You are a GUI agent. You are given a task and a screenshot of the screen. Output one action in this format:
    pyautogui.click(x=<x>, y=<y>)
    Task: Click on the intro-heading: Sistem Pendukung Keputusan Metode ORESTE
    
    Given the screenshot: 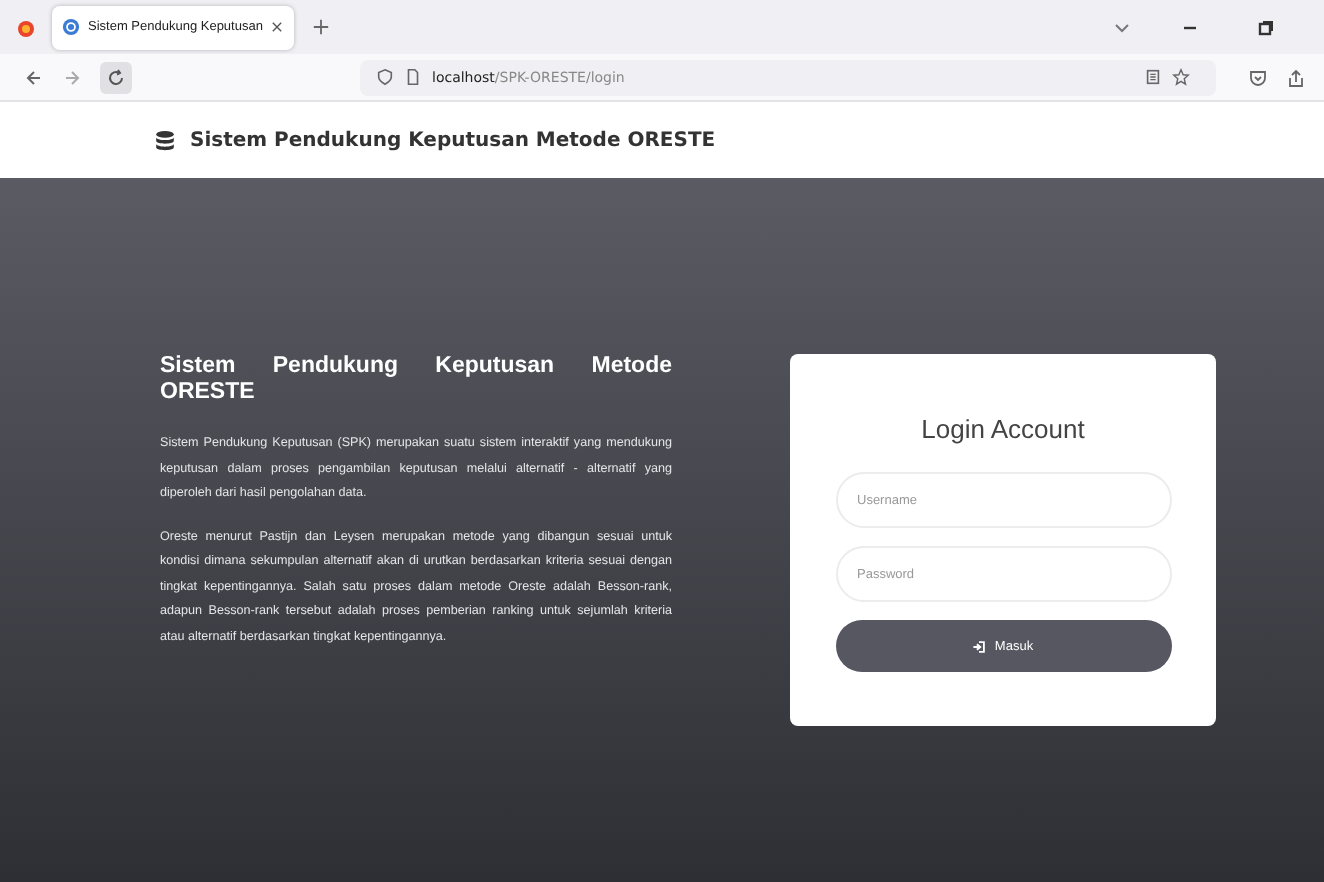 What is the action you would take?
    pyautogui.click(x=416, y=380)
    